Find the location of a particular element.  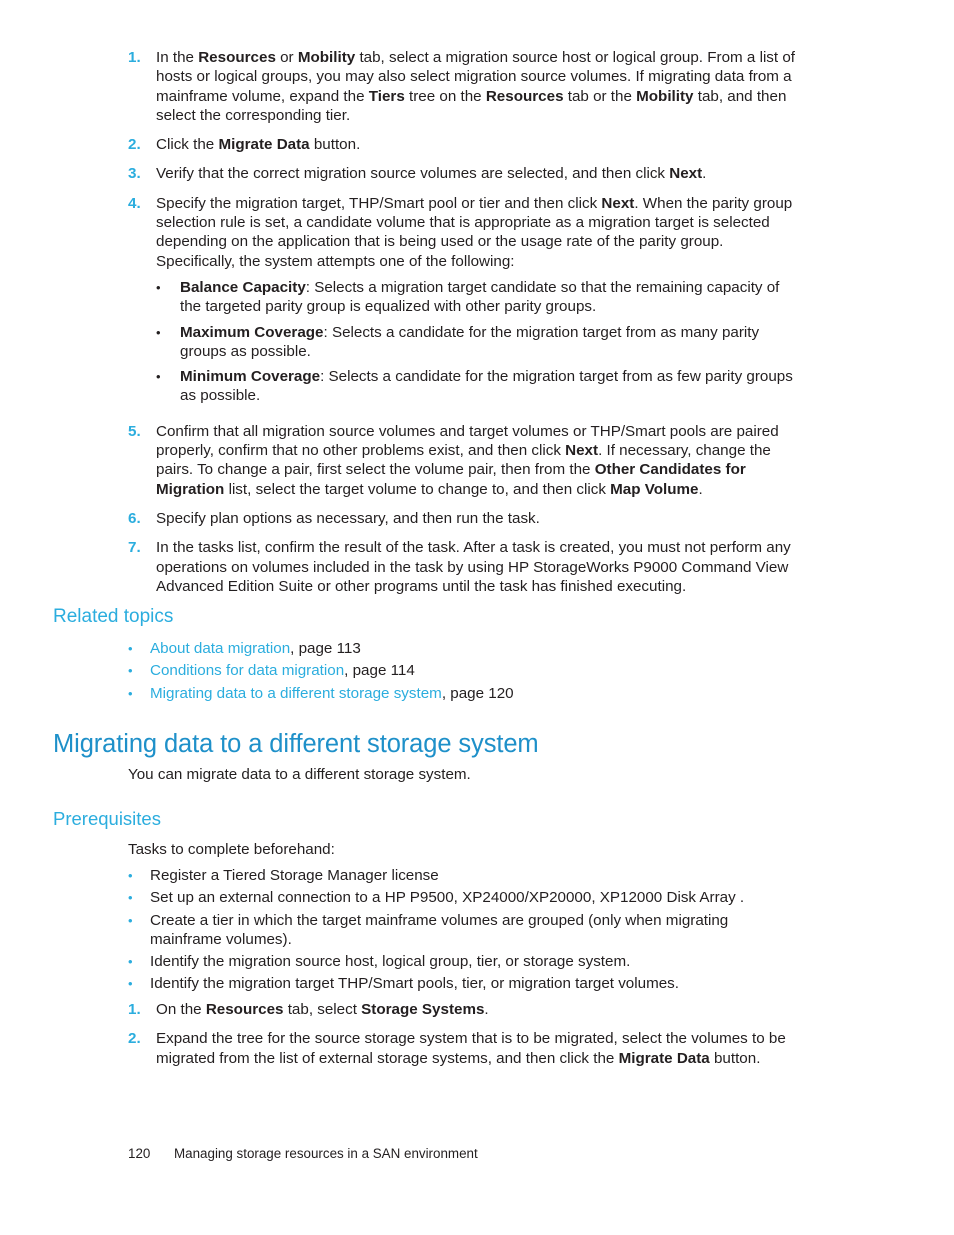

related-topics-heading: Related topics is located at coordinates (113, 616).